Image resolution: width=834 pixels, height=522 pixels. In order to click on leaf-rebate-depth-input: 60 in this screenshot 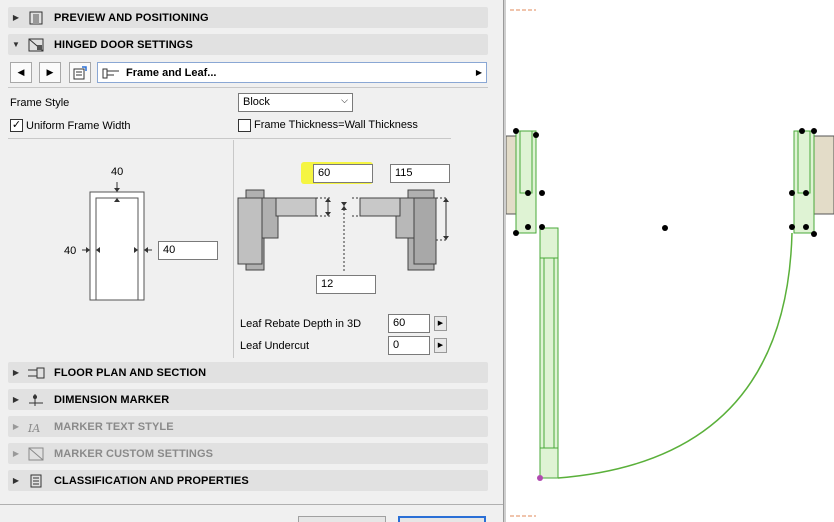, I will do `click(409, 323)`.